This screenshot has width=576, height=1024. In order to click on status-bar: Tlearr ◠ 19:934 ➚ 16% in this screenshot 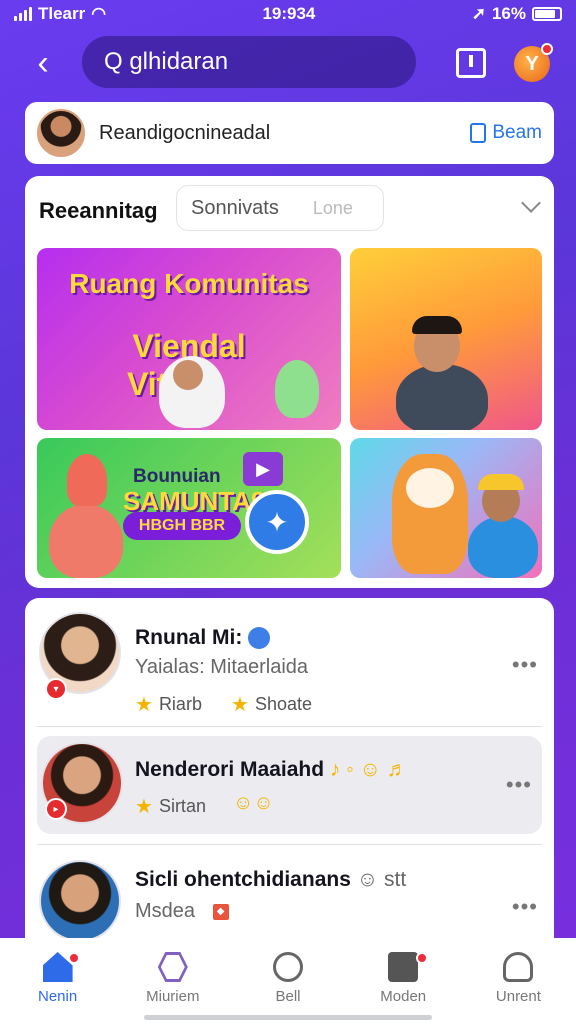, I will do `click(288, 14)`.